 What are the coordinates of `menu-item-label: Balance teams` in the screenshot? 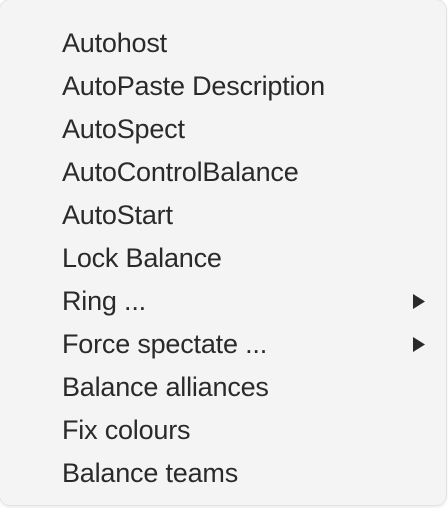 It's located at (150, 473).